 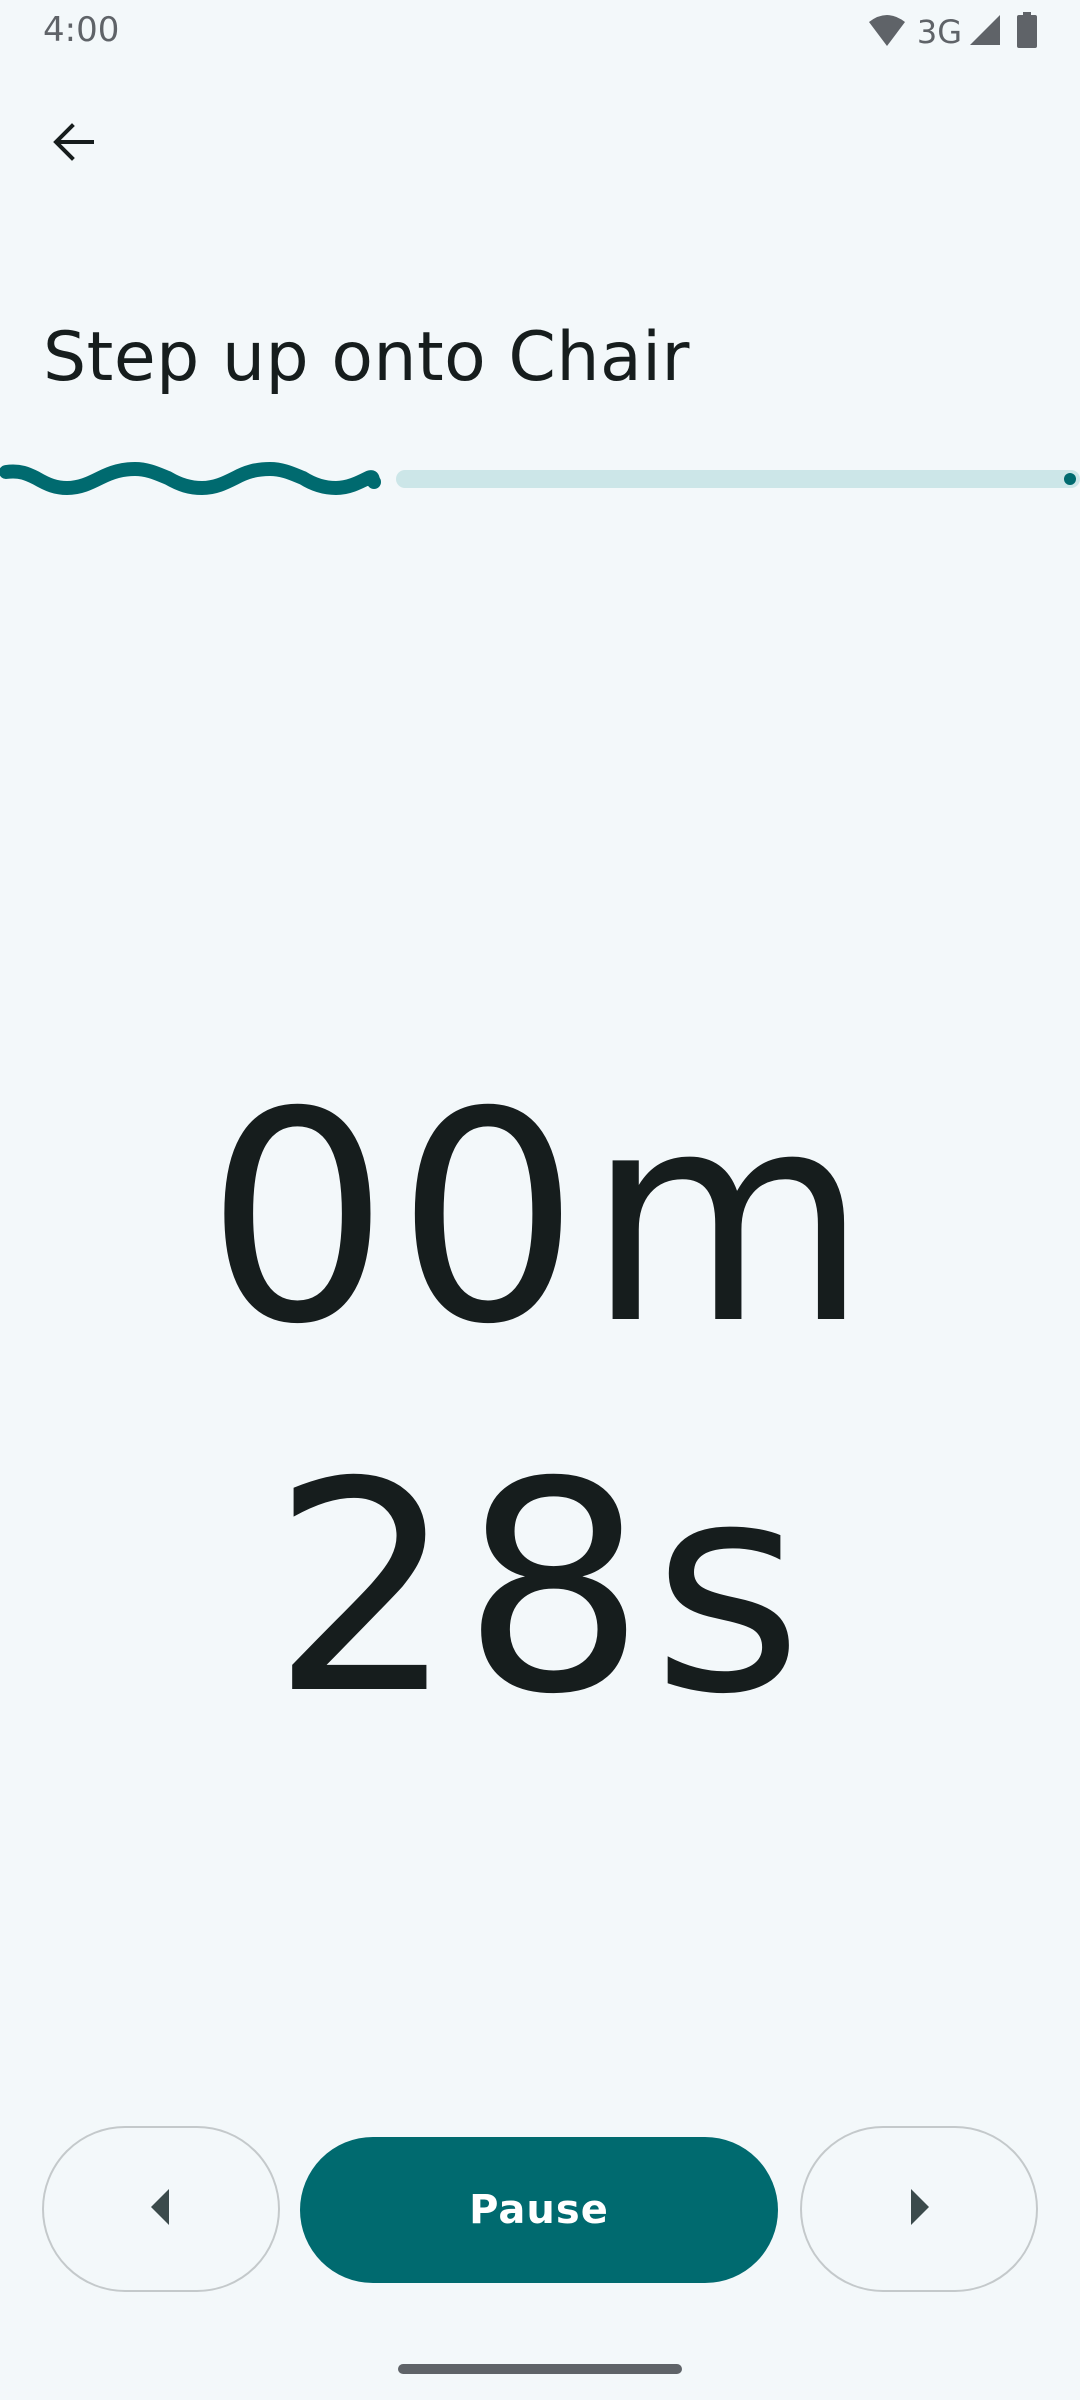 I want to click on triangle-right-icon, so click(x=919, y=2209).